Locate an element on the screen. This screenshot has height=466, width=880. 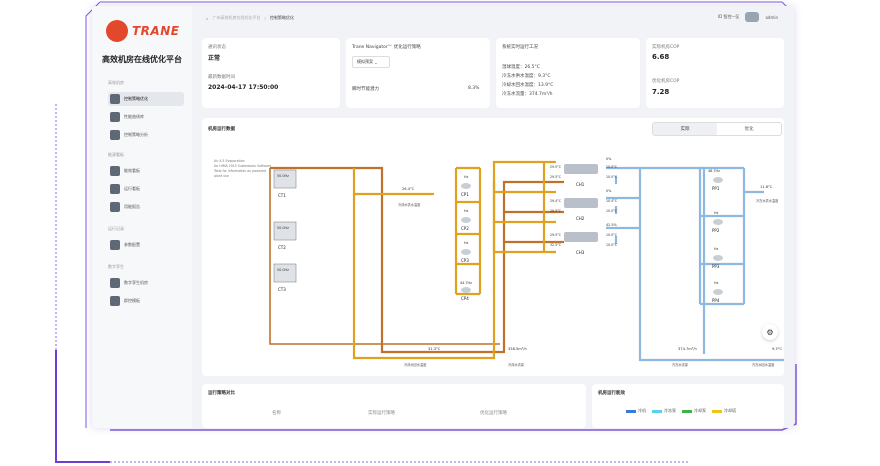
legend-item: 冷机 is located at coordinates (636, 411).